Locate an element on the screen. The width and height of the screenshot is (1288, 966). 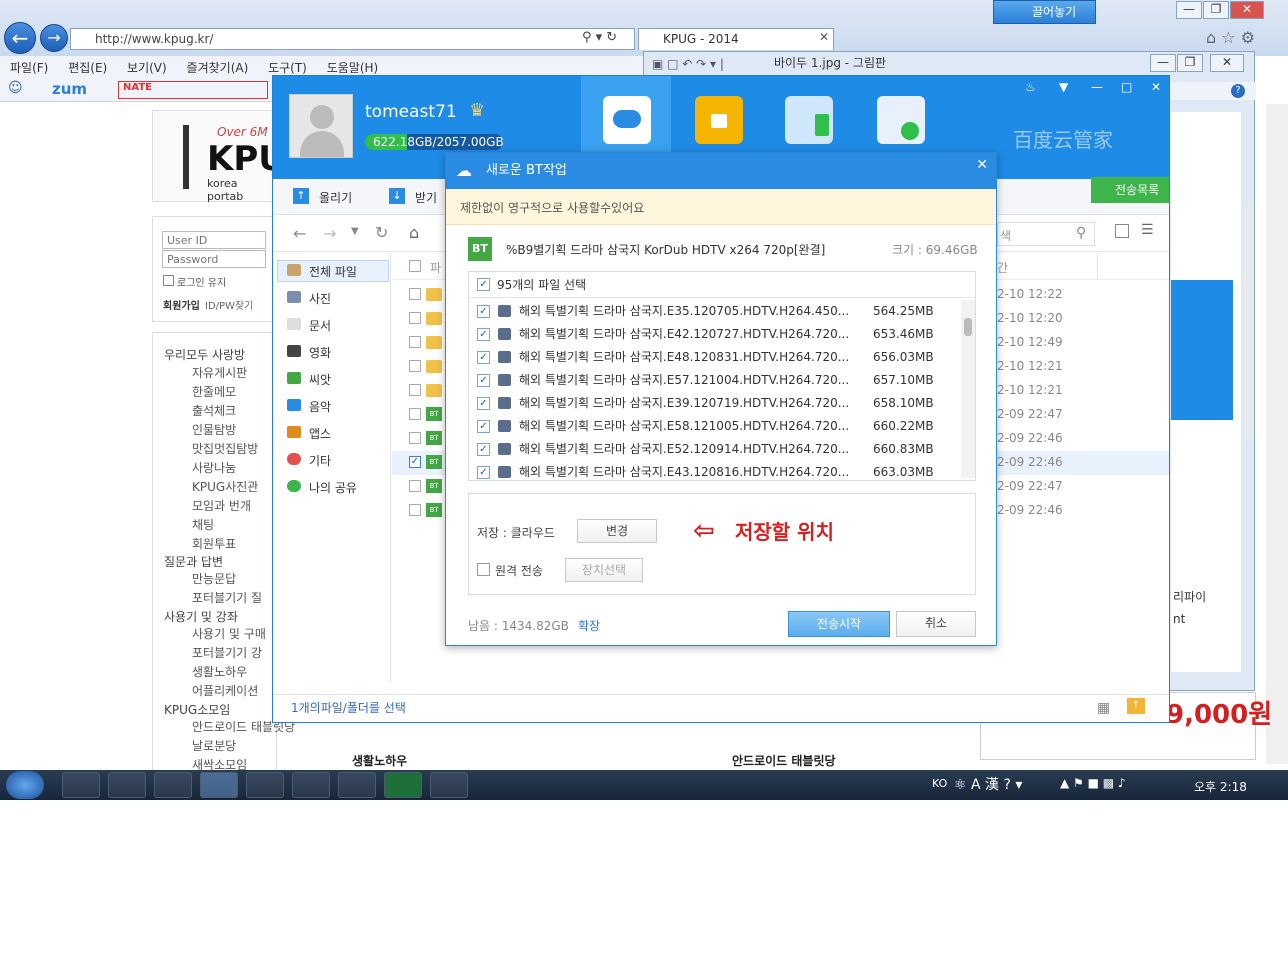
category-docs: 문서 is located at coordinates (309, 325).